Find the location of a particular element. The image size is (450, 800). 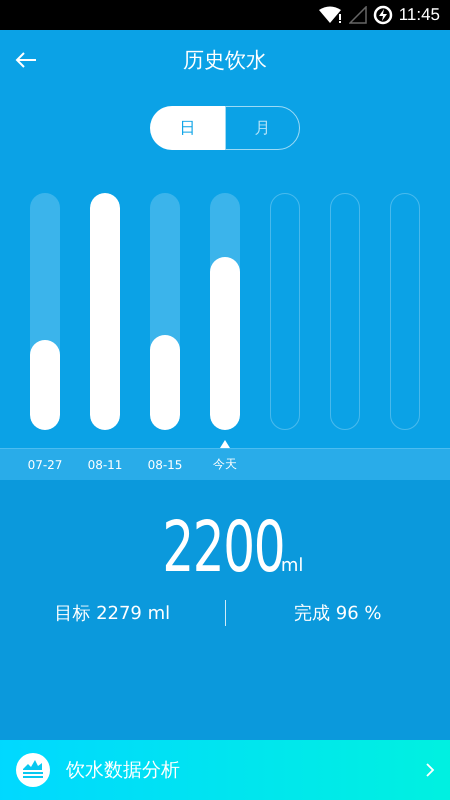

page-title: 历史饮水 is located at coordinates (225, 60).